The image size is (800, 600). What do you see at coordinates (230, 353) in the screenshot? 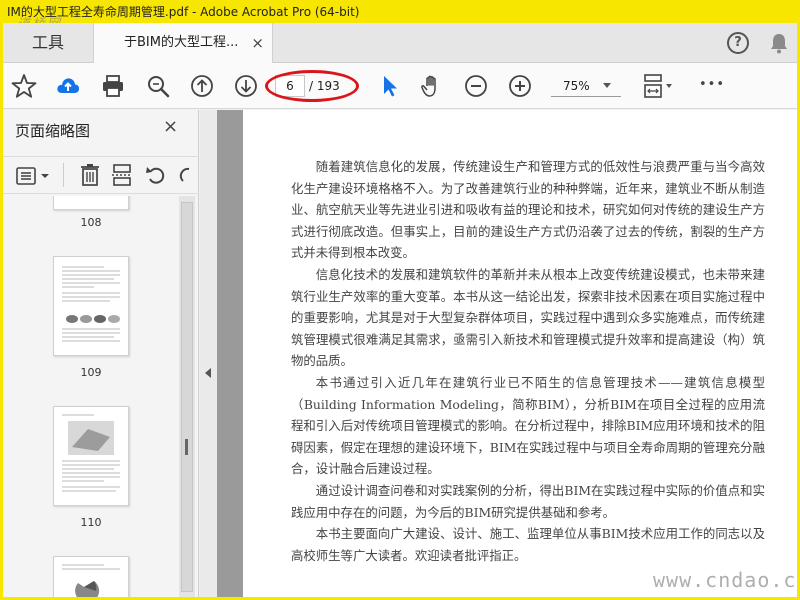
I see `document-gutter` at bounding box center [230, 353].